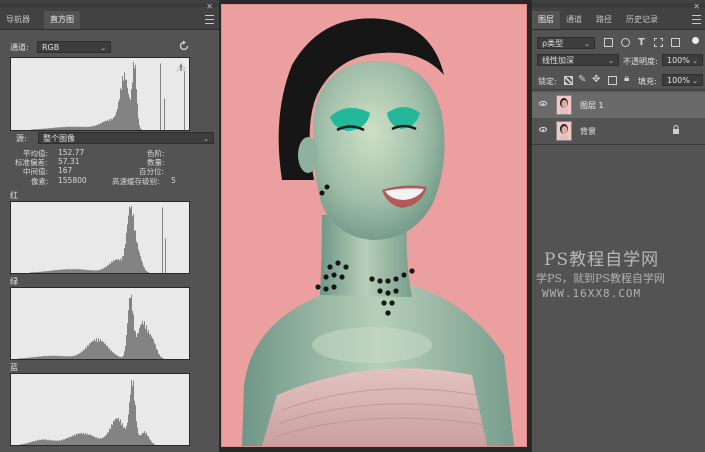 This screenshot has width=705, height=452. Describe the element at coordinates (618, 105) in the screenshot. I see `layer-row-layer1: 图层 1` at that location.